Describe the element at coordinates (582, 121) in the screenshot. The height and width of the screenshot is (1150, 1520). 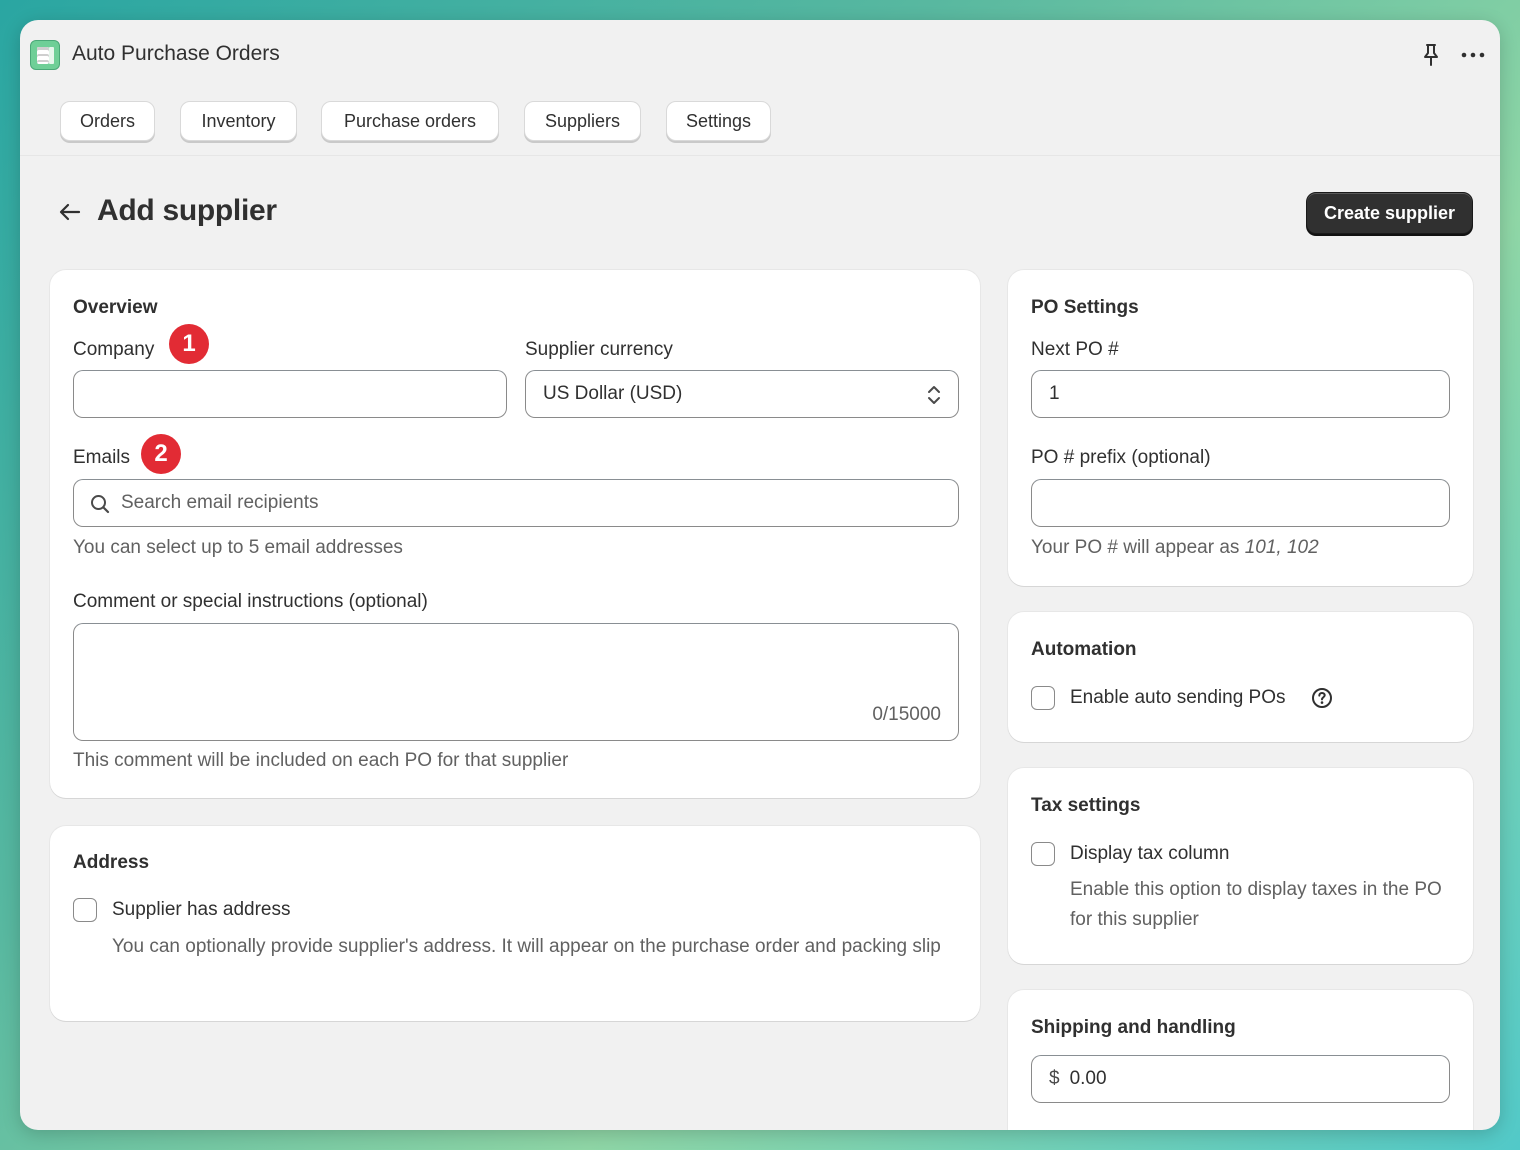
I see `tab-suppliers: Suppliers` at that location.